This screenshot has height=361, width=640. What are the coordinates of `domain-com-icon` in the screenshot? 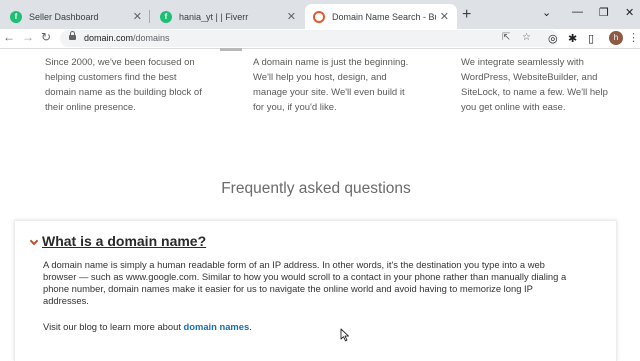 It's located at (319, 16).